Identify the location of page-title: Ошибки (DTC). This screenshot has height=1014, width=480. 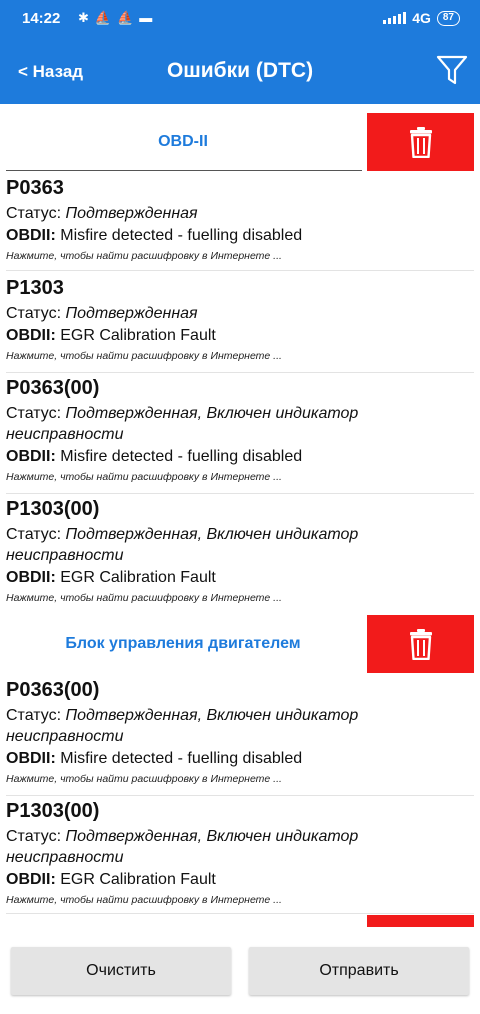
(240, 70).